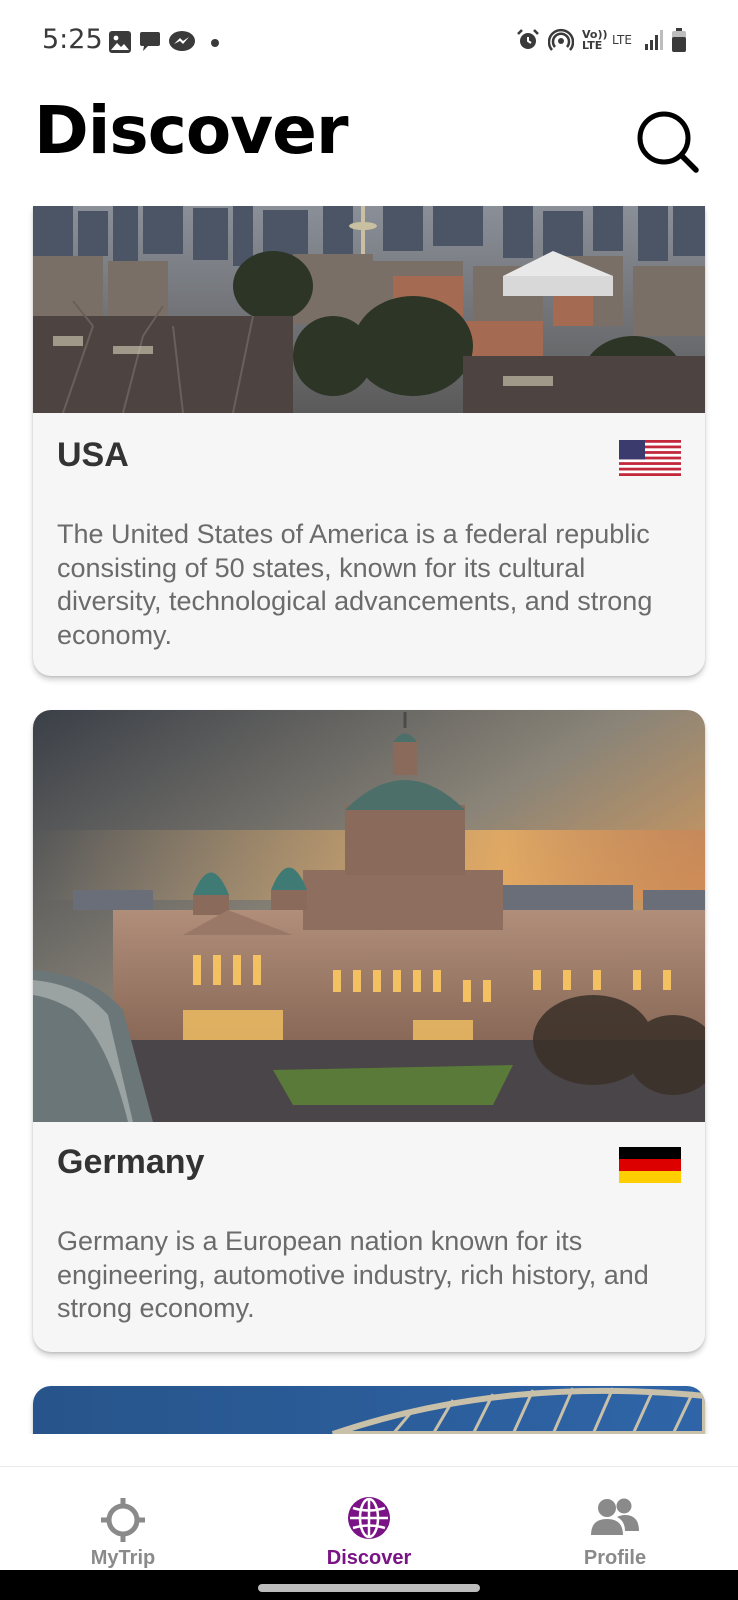 This screenshot has width=738, height=1600. I want to click on usa-city-image, so click(369, 309).